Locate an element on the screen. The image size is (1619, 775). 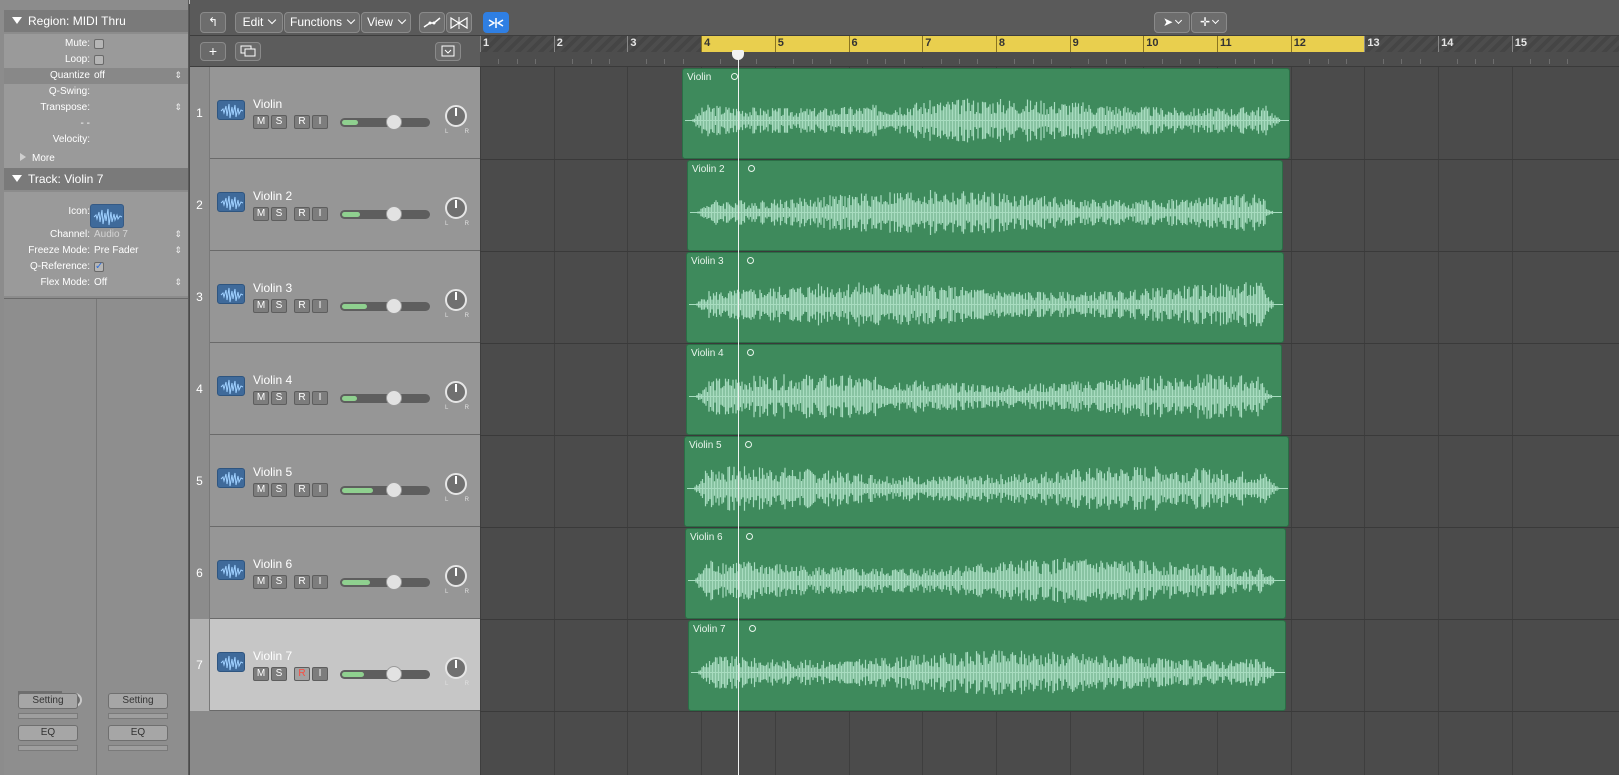
region-inspector-header: Region: MIDI Thru is located at coordinates (96, 21).